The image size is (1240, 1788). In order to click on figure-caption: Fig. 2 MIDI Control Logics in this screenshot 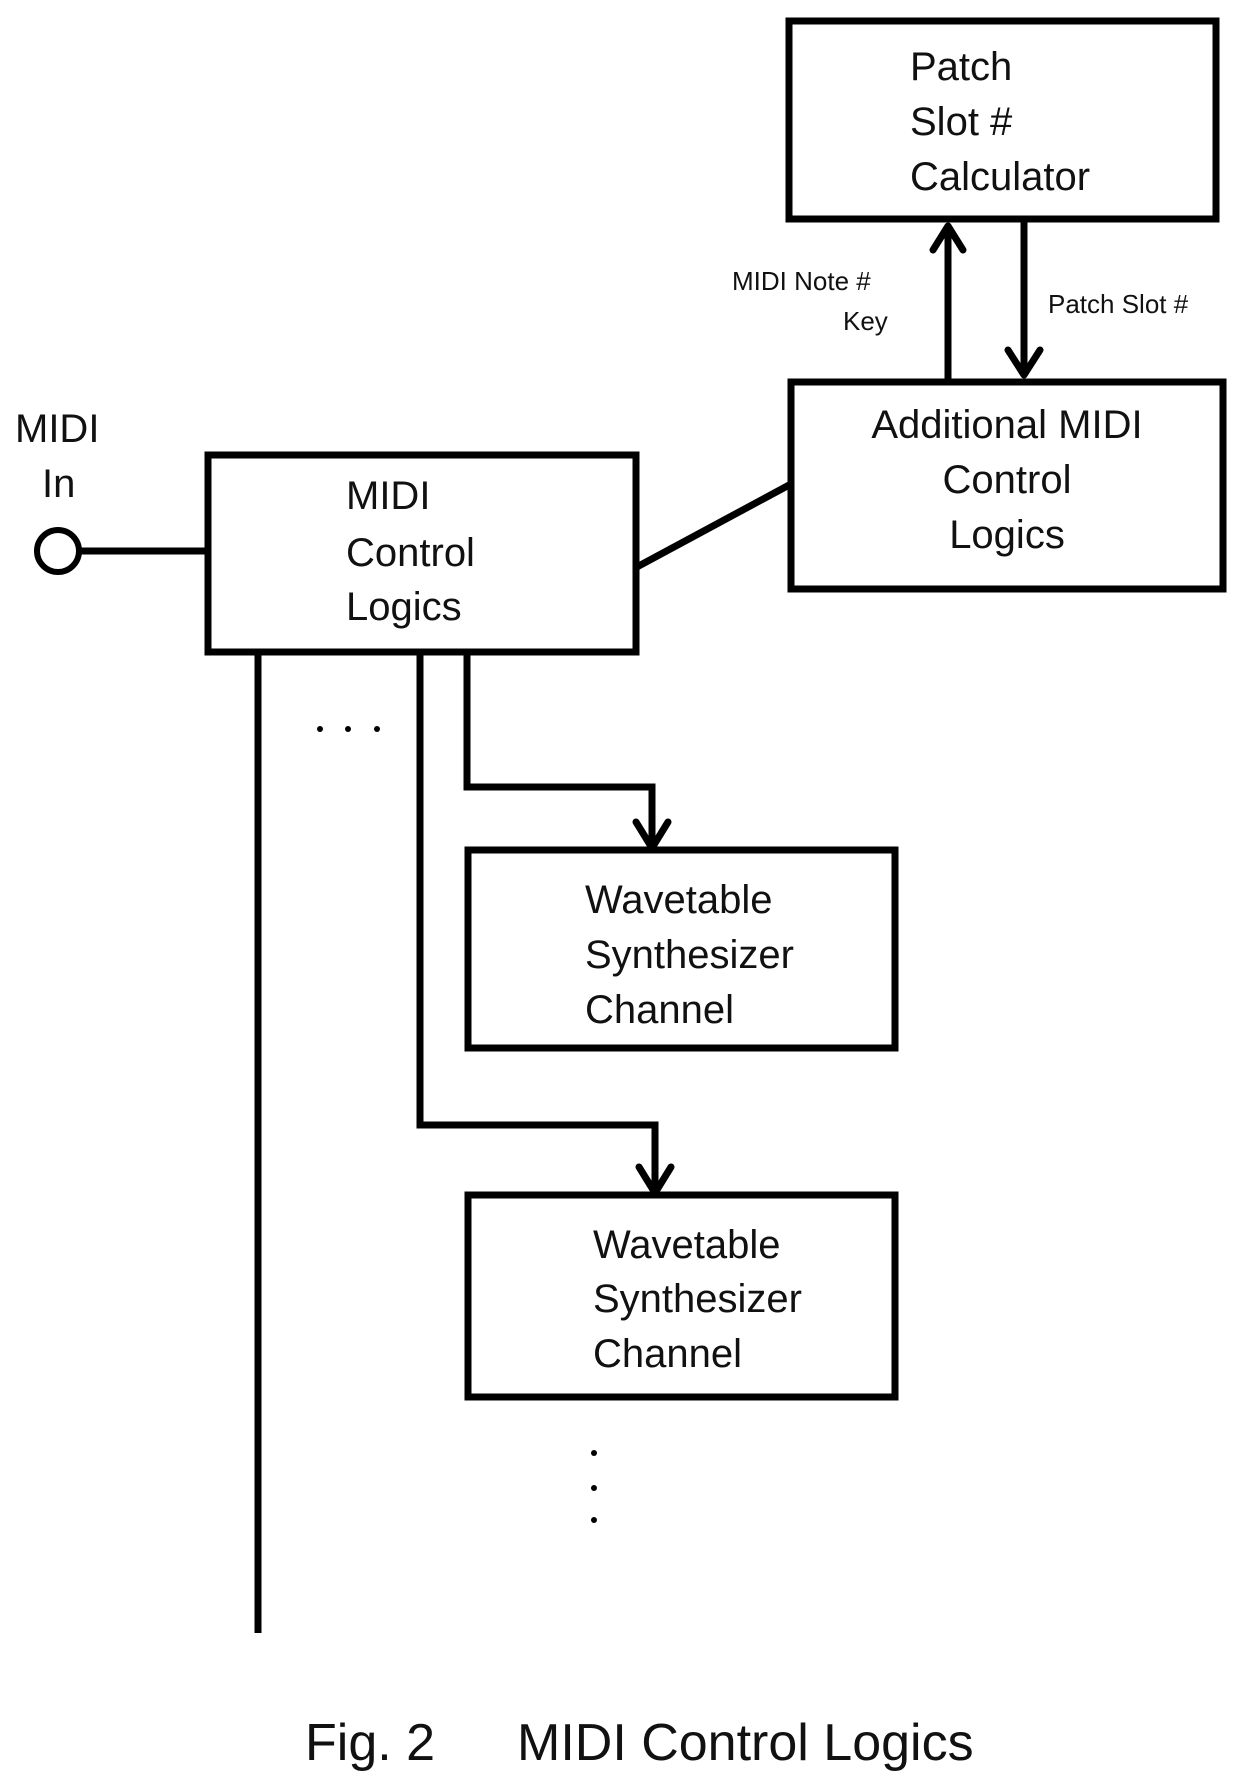, I will do `click(639, 1743)`.